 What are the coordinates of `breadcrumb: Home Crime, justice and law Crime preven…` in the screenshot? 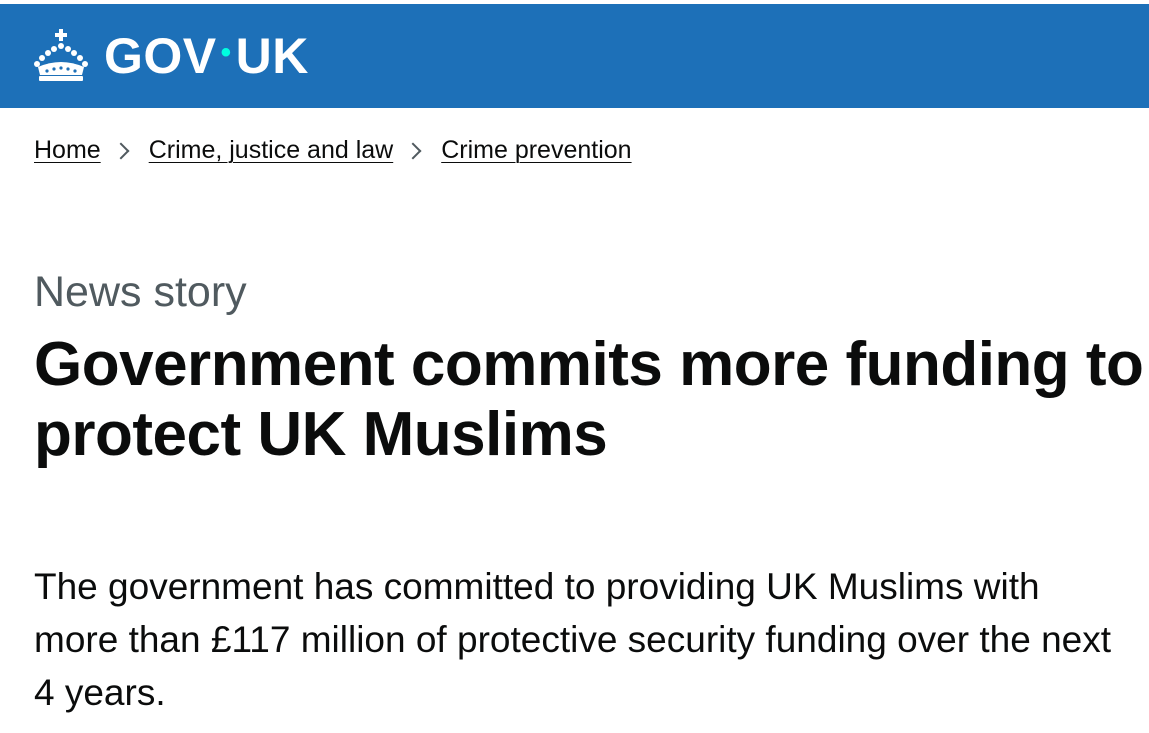 It's located at (333, 150).